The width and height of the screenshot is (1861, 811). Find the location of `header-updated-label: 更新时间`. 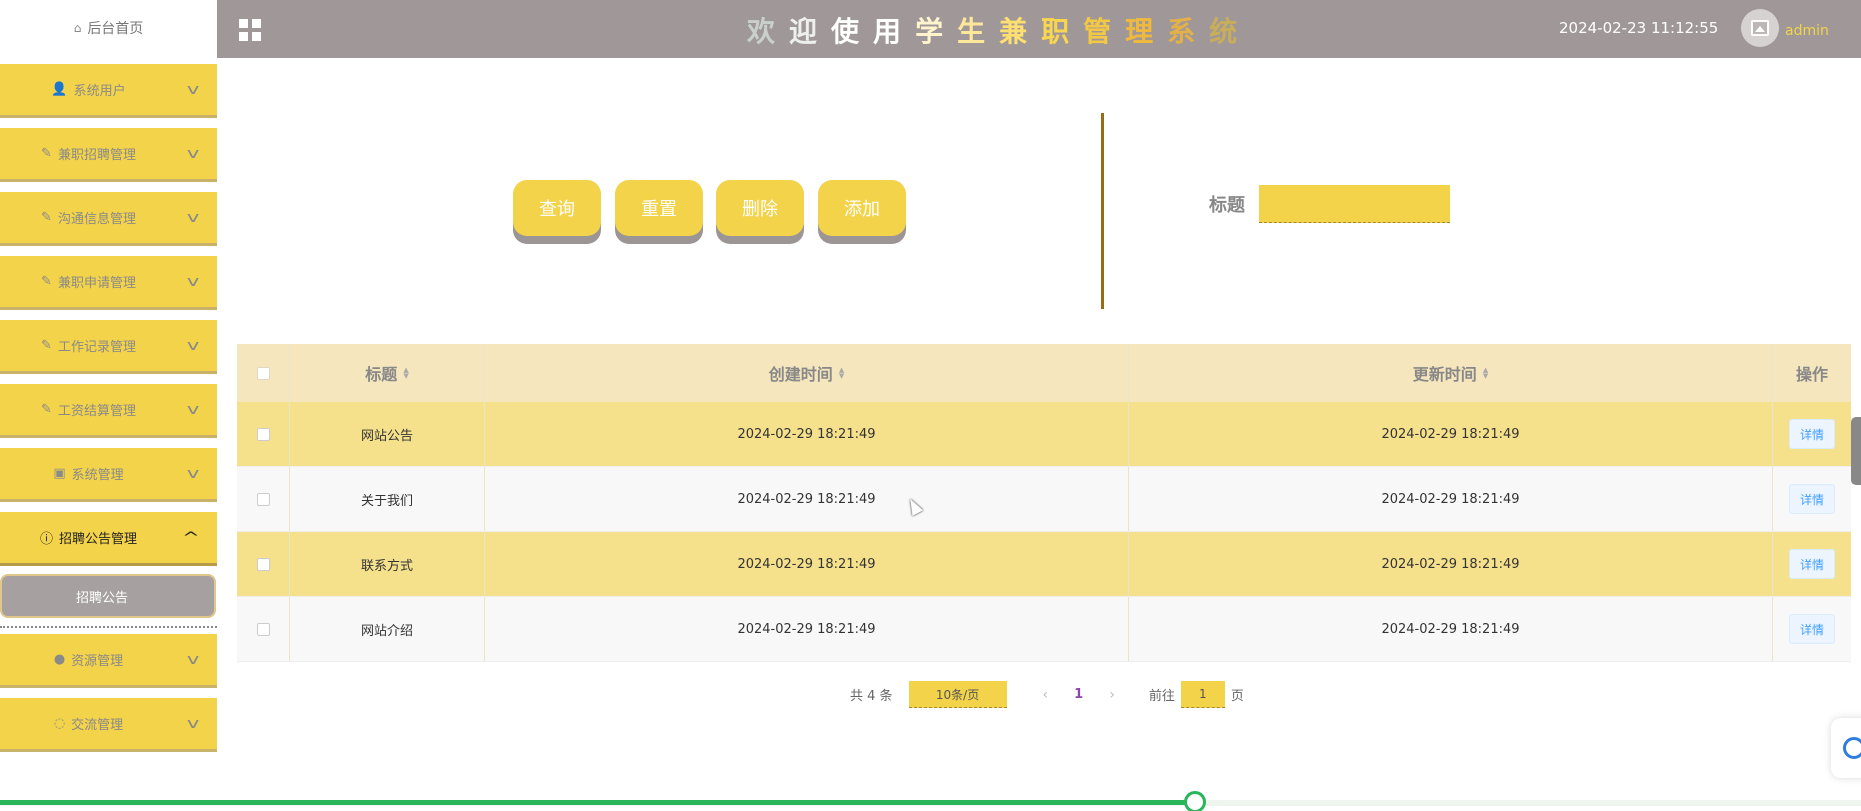

header-updated-label: 更新时间 is located at coordinates (1444, 374).